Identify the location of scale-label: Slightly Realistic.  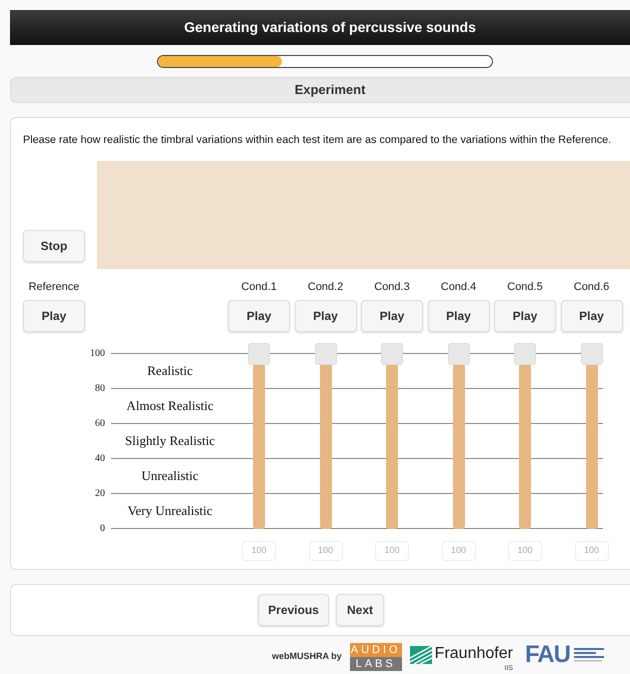
(170, 441).